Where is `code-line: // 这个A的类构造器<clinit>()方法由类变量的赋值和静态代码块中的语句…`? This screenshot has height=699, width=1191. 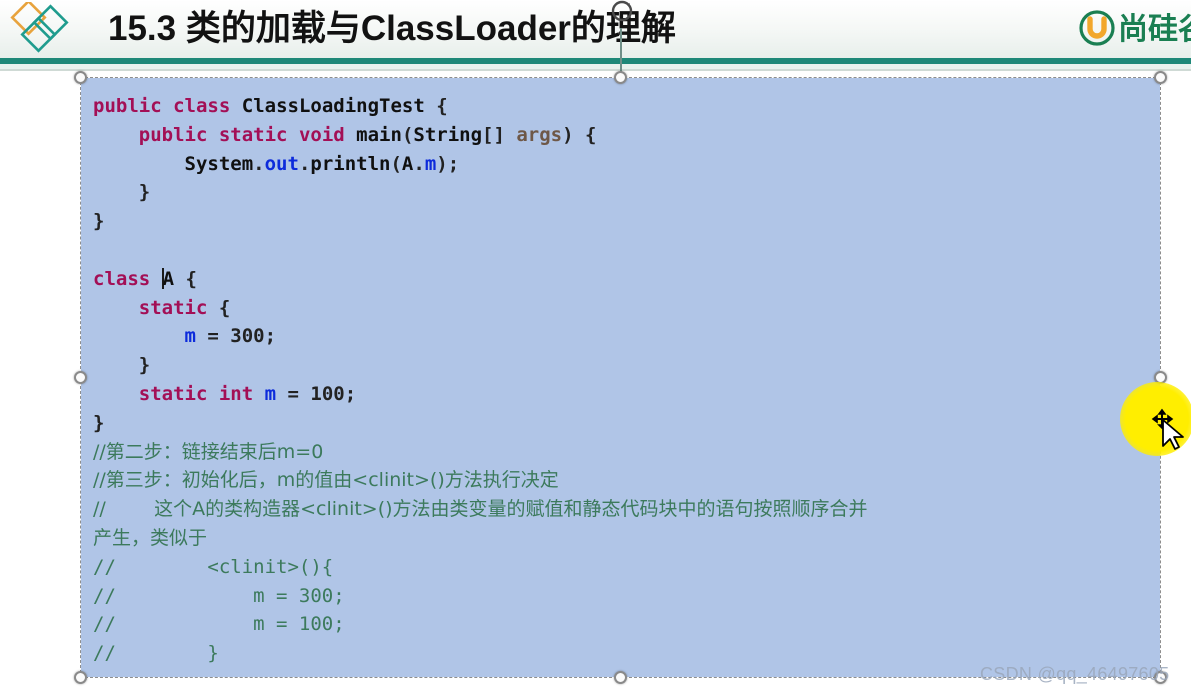 code-line: // 这个A的类构造器<clinit>()方法由类变量的赋值和静态代码块中的语句… is located at coordinates (480, 509).